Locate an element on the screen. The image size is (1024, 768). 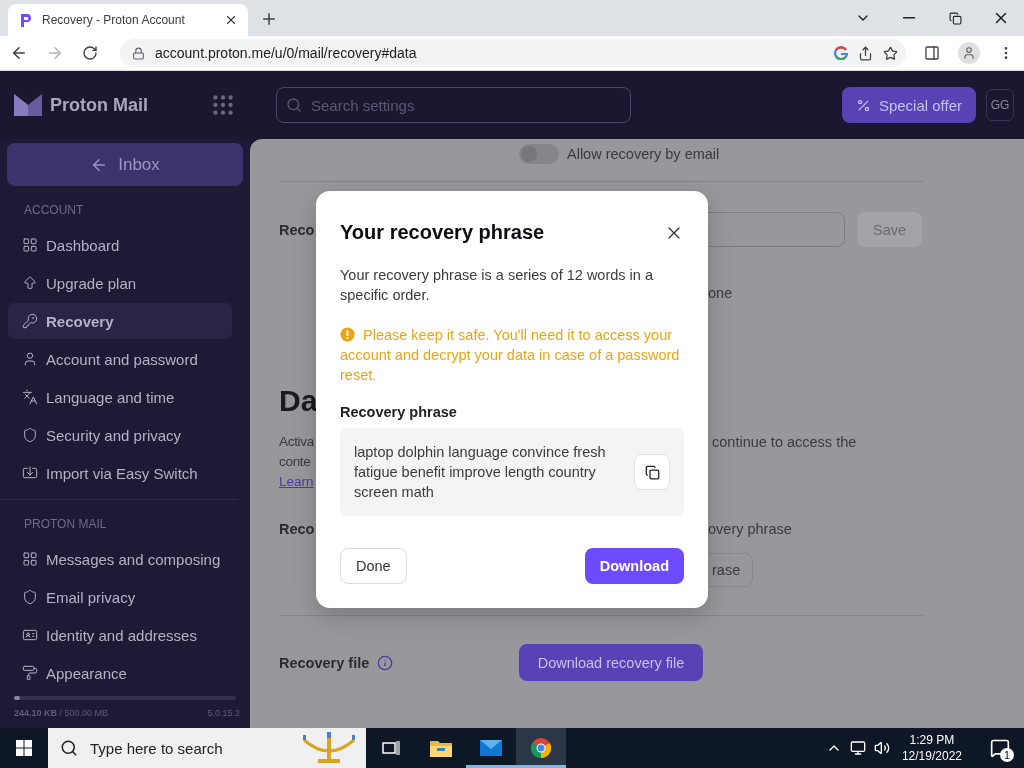
phone-note: one is located at coordinates (721, 293).